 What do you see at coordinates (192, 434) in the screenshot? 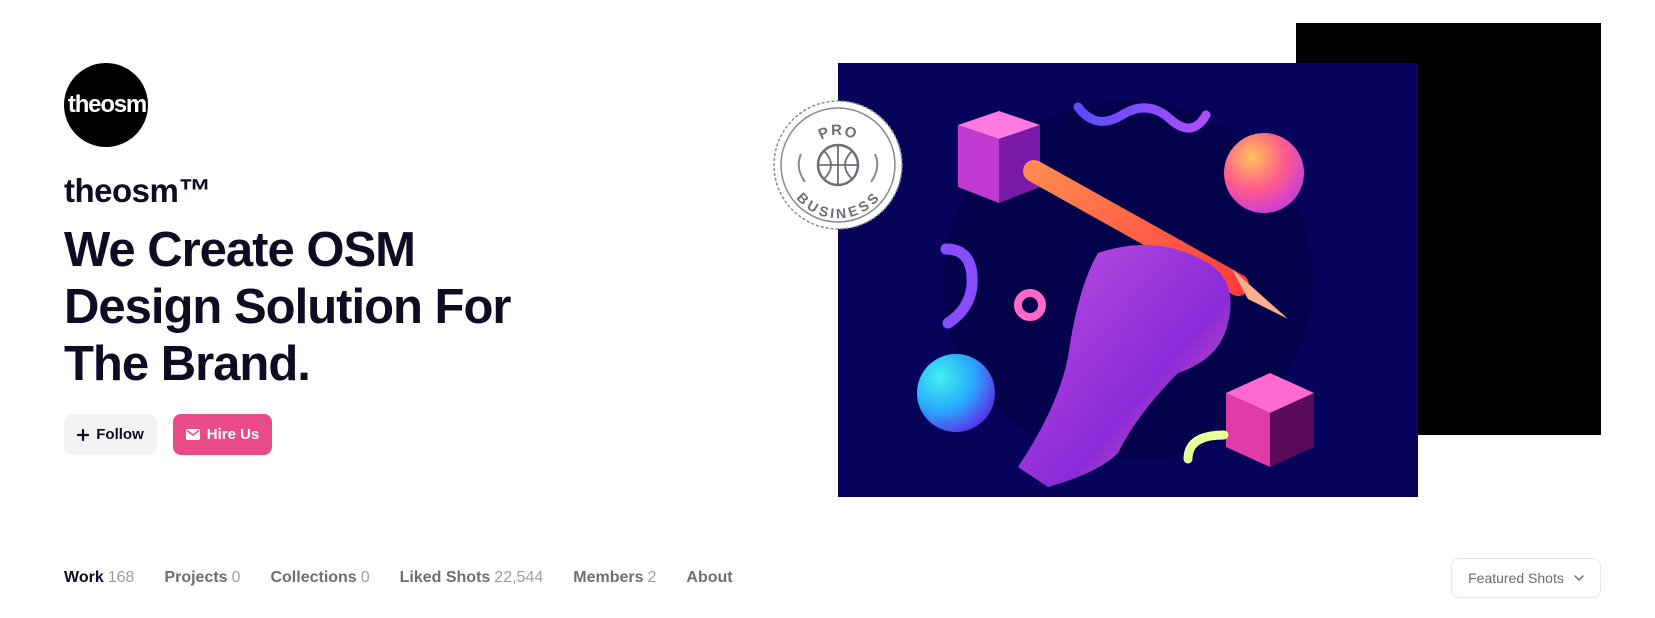
I see `envelope-icon` at bounding box center [192, 434].